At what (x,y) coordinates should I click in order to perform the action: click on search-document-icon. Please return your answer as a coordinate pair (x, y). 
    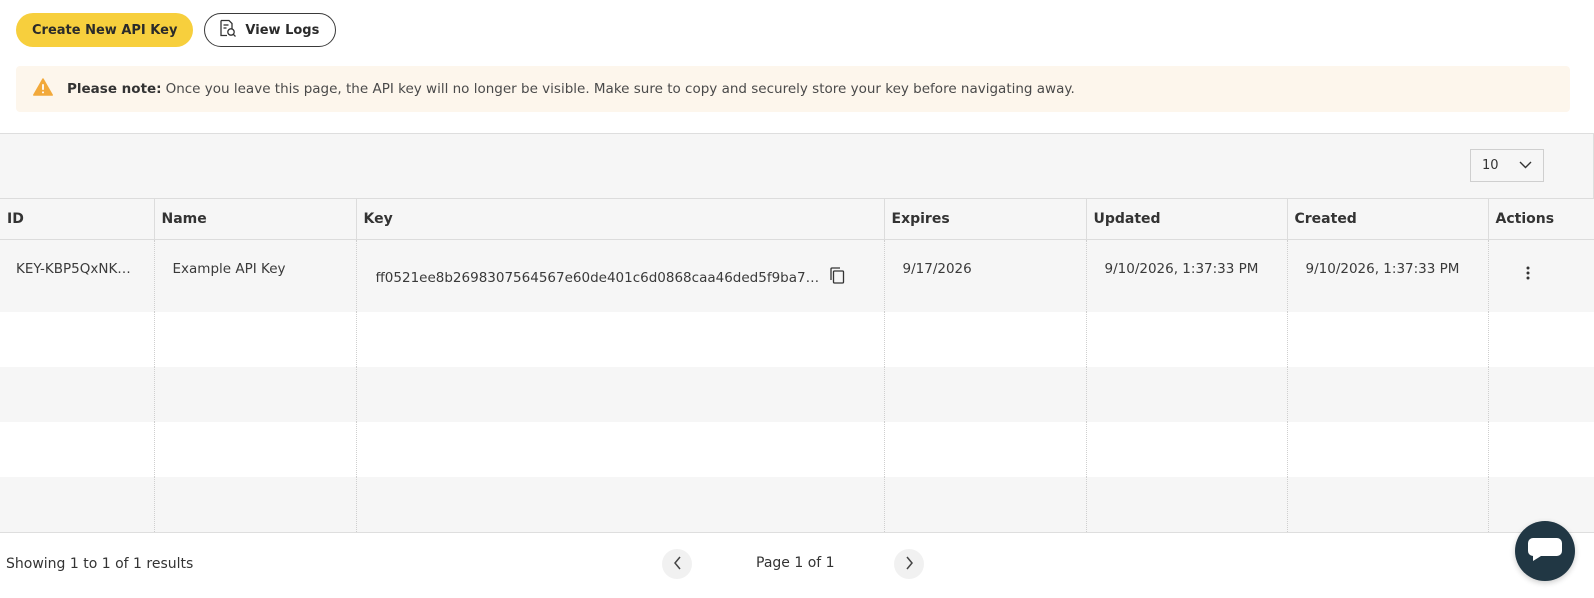
    Looking at the image, I should click on (227, 30).